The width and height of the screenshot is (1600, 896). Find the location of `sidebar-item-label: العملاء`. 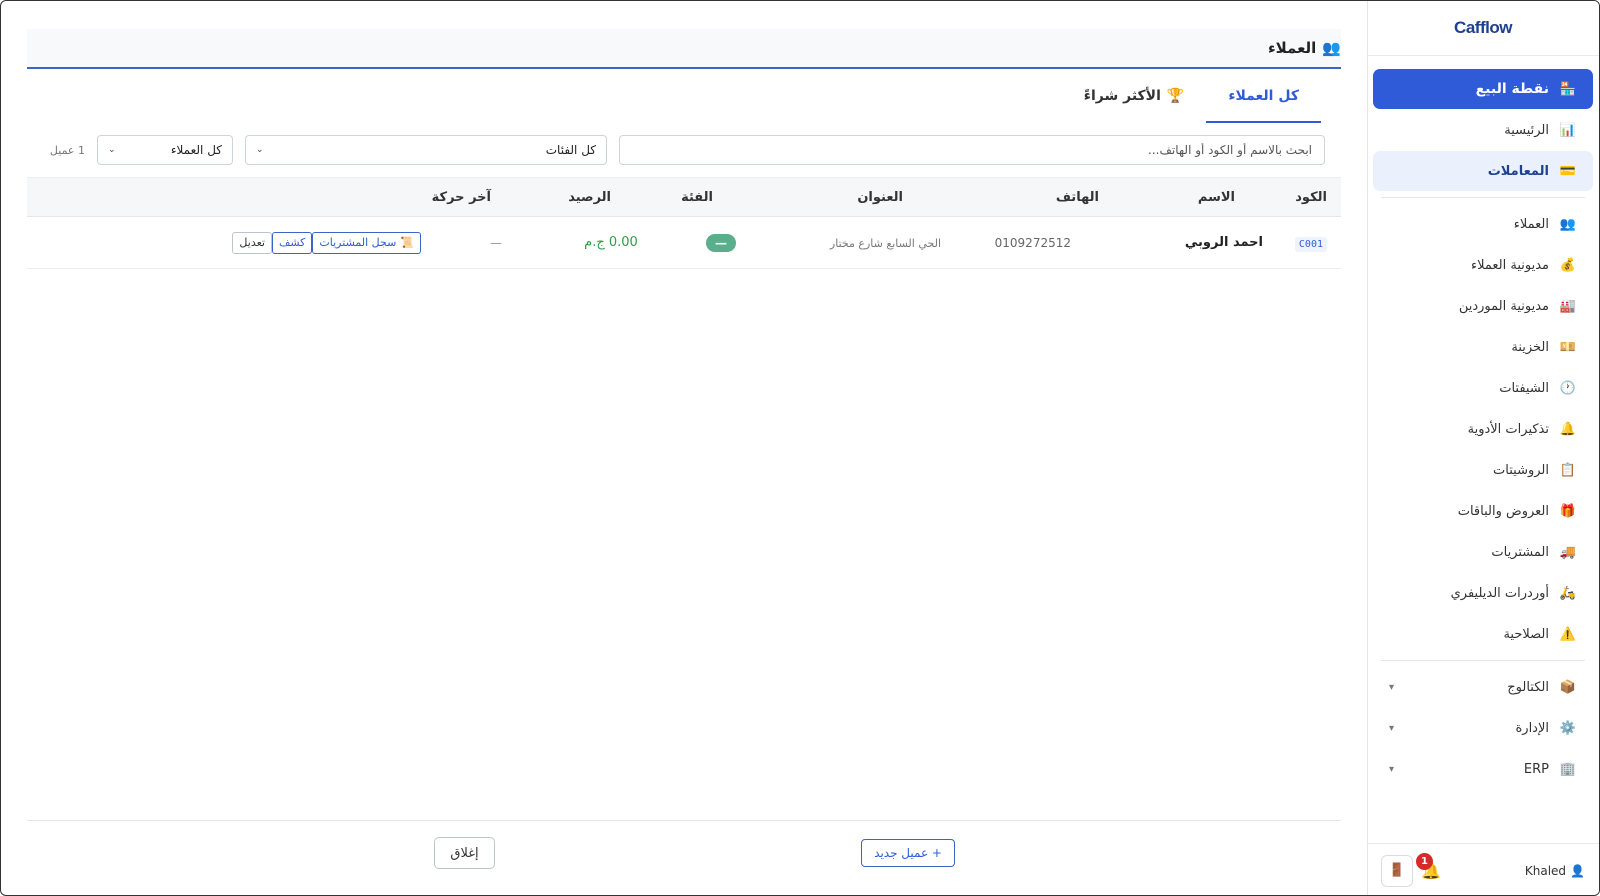

sidebar-item-label: العملاء is located at coordinates (1531, 224).